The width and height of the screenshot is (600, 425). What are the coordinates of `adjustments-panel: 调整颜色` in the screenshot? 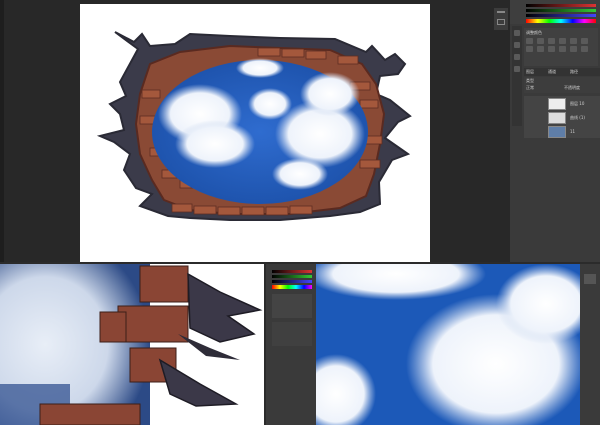 It's located at (561, 47).